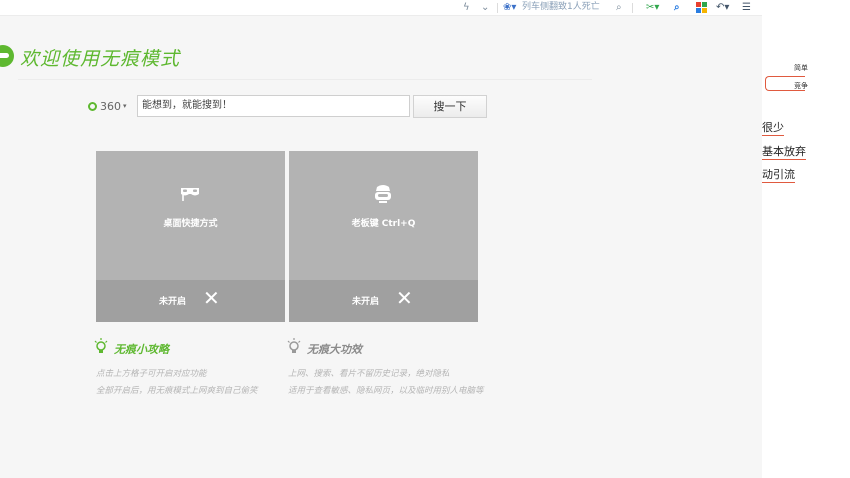 This screenshot has width=850, height=478. I want to click on page-title: 欢迎使用无痕模式, so click(100, 59).